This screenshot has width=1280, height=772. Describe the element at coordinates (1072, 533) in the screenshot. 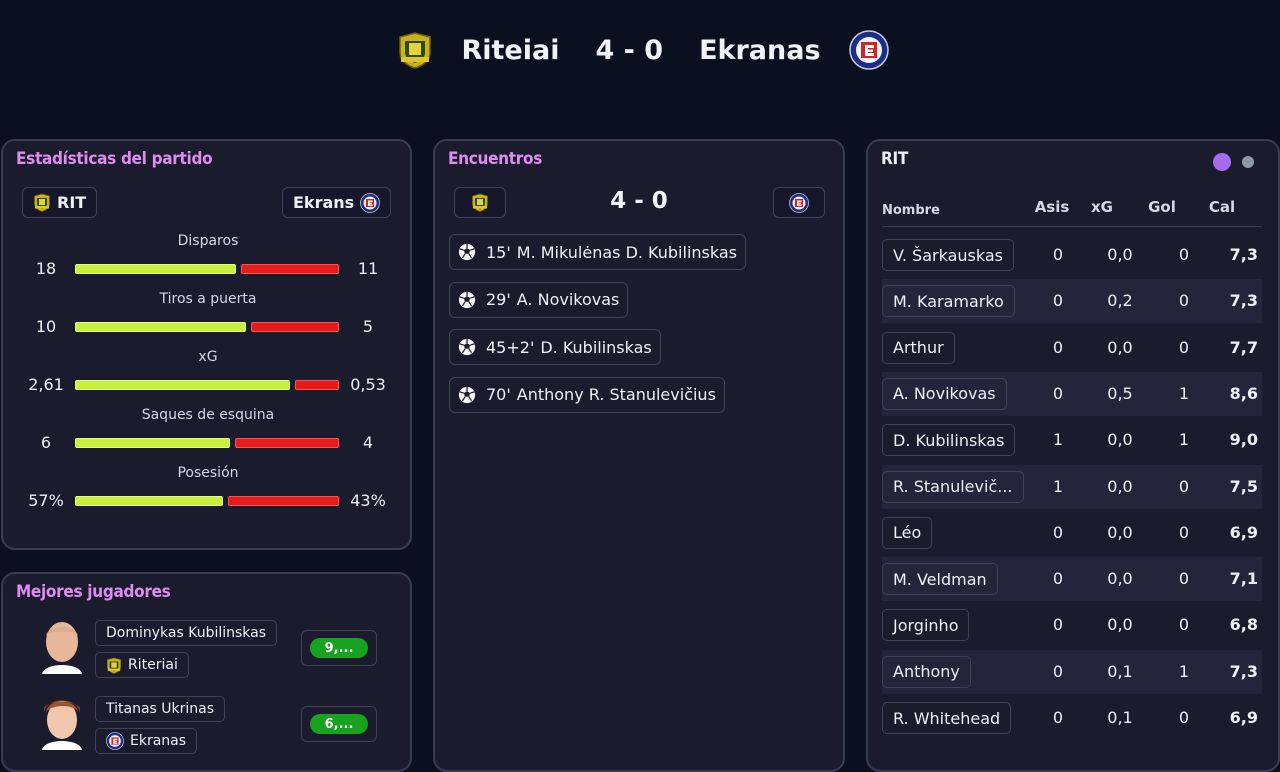

I see `player-row: Léo 0 0,0 0 6,9` at that location.